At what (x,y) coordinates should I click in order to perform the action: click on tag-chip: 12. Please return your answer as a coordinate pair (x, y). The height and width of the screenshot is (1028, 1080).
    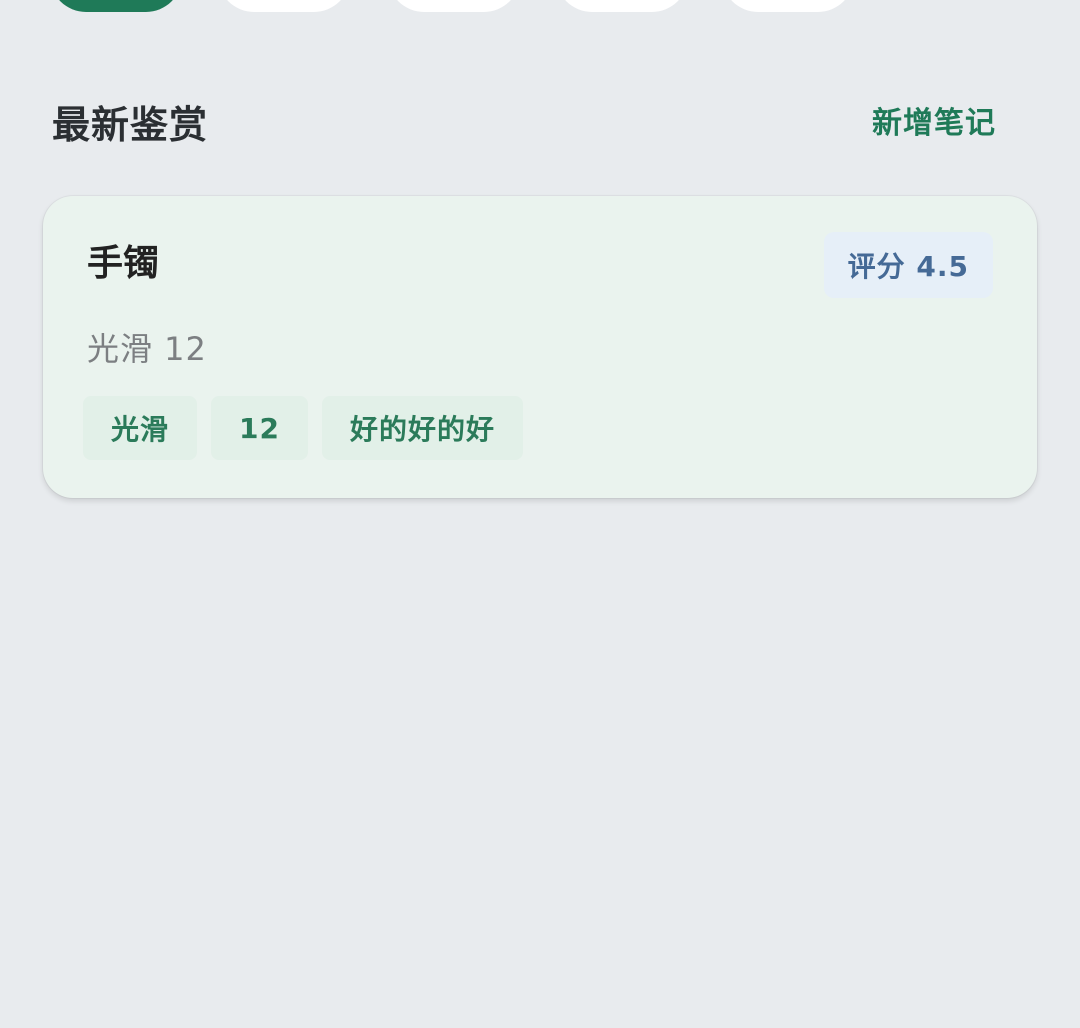
    Looking at the image, I should click on (259, 428).